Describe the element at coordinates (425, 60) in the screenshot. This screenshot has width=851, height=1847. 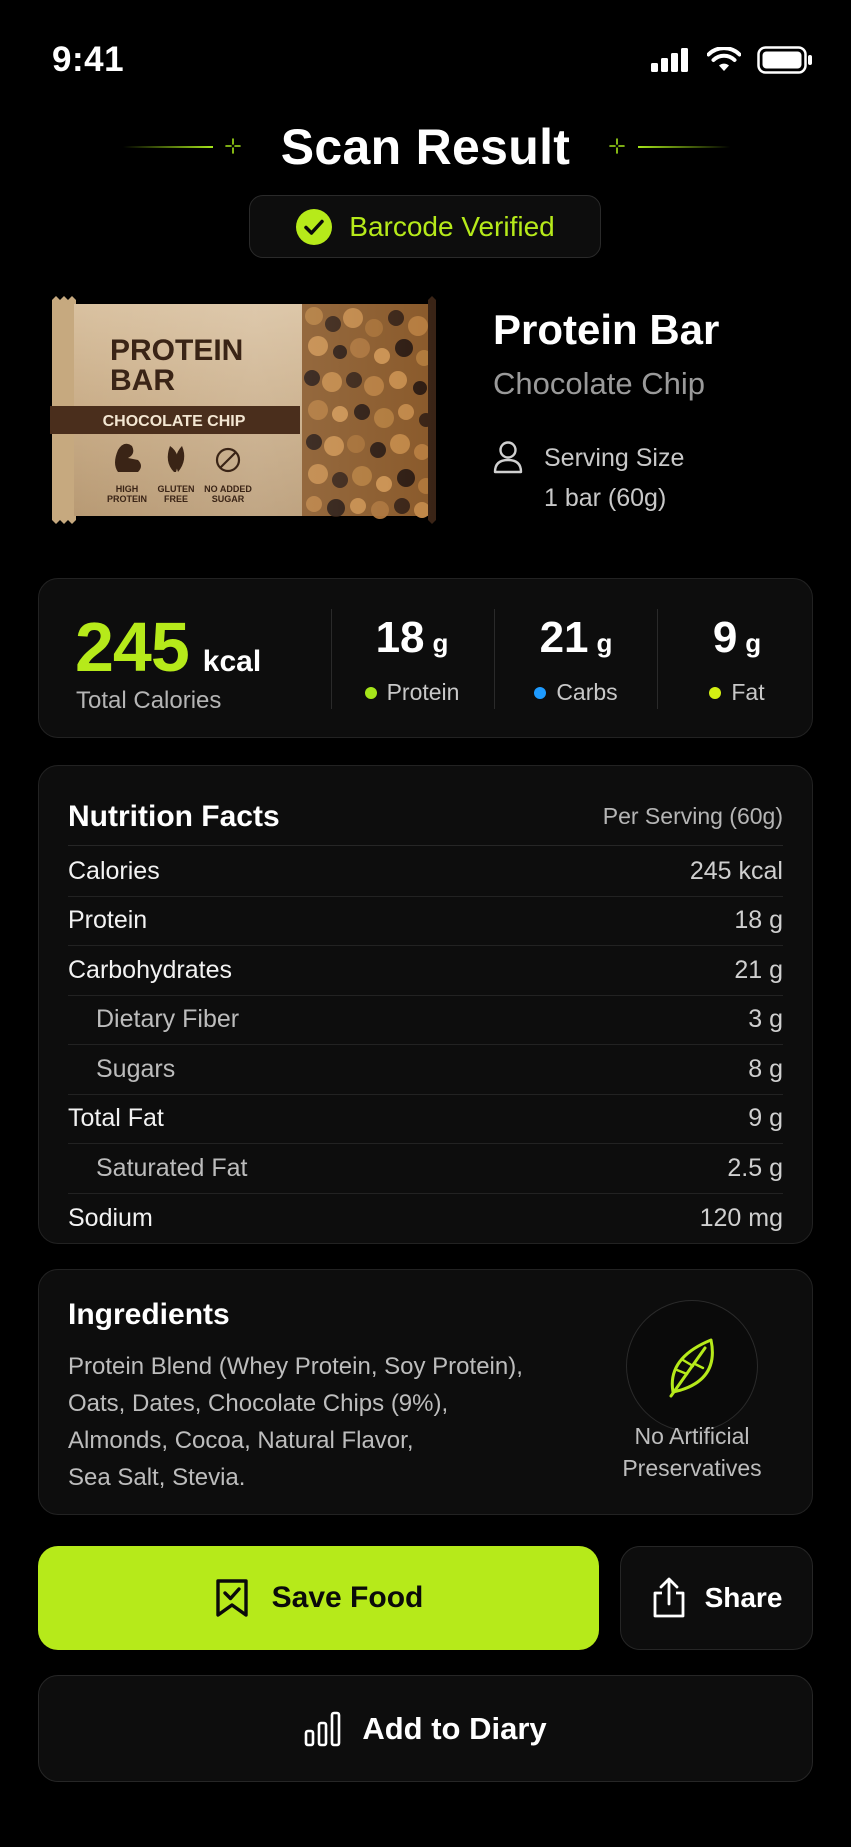
I see `status-bar: 9:41` at that location.